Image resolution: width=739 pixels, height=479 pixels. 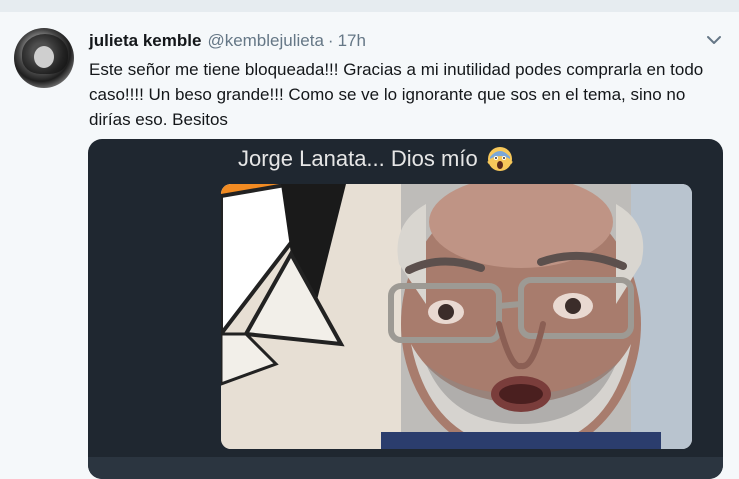 I want to click on screaming-face-icon, so click(x=500, y=159).